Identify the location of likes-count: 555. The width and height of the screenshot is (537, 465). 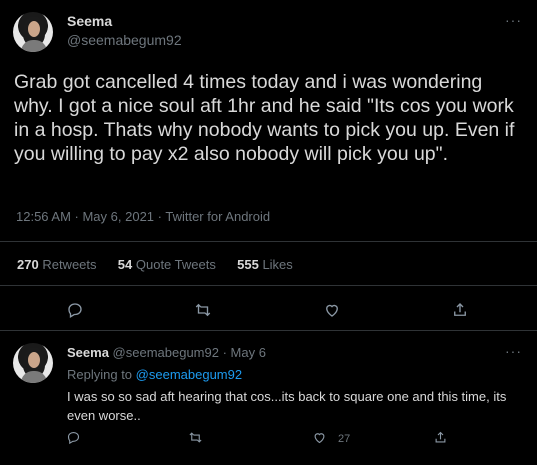
(248, 264).